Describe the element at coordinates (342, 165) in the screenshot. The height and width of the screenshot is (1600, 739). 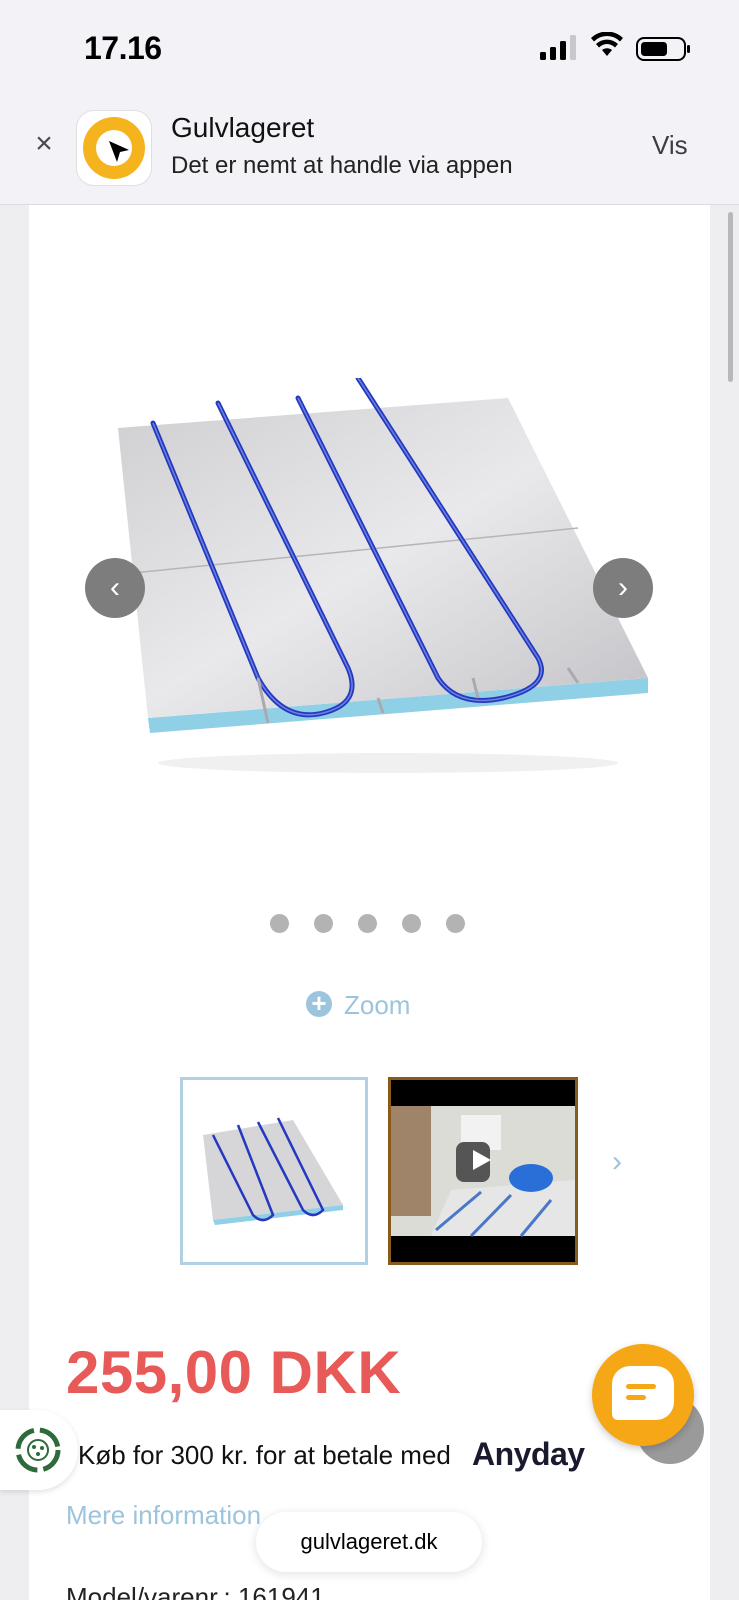
I see `banner-subtitle: Det er nemt at handle via appen` at that location.